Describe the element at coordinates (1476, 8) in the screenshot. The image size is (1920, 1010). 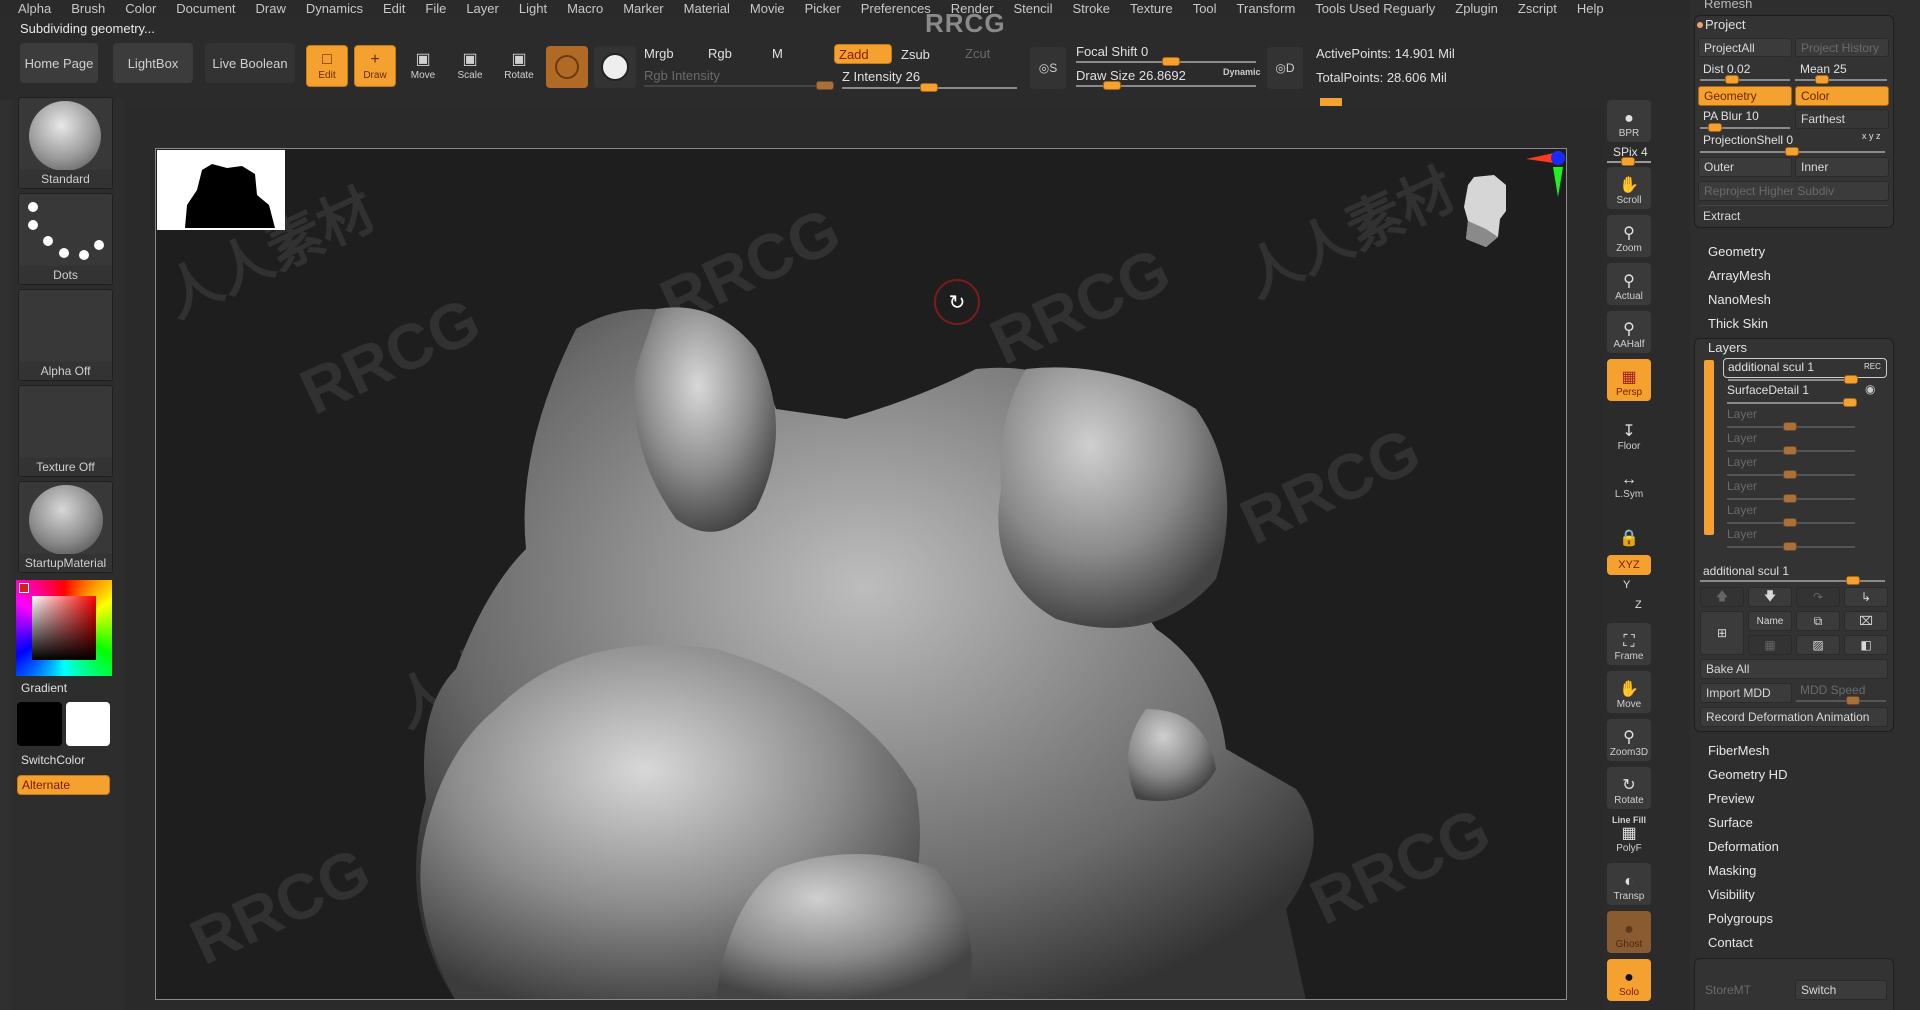
I see `menu-item-zplugin: Zplugin` at that location.